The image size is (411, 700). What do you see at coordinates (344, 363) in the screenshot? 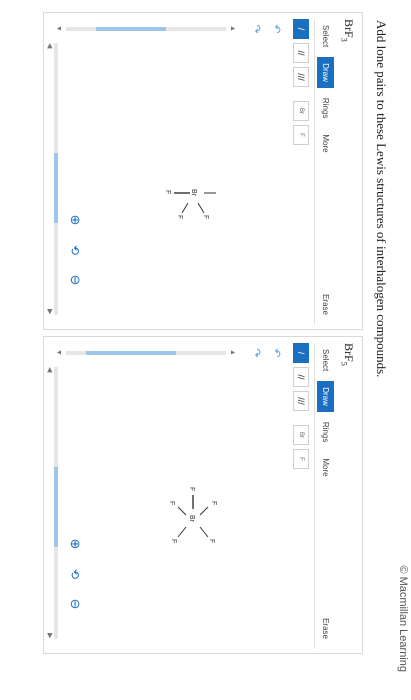
I see `formula-subscript: 5` at bounding box center [344, 363].